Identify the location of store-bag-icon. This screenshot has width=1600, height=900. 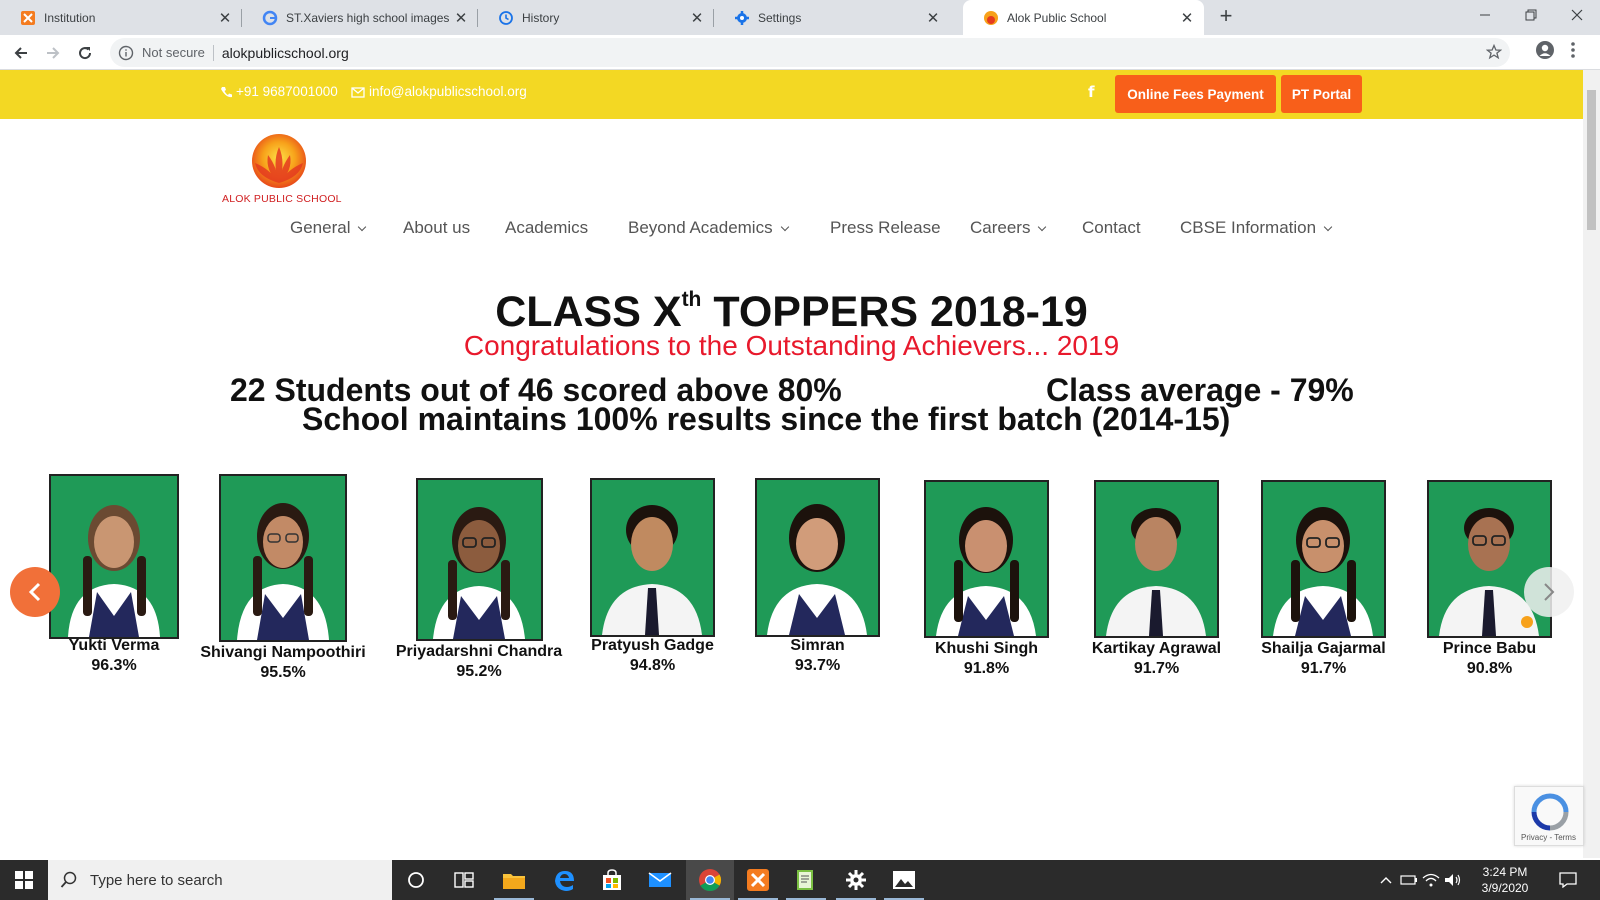
(612, 879).